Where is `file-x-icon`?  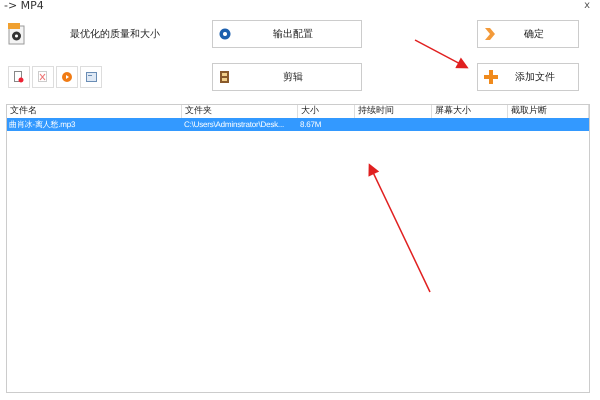
file-x-icon is located at coordinates (43, 77).